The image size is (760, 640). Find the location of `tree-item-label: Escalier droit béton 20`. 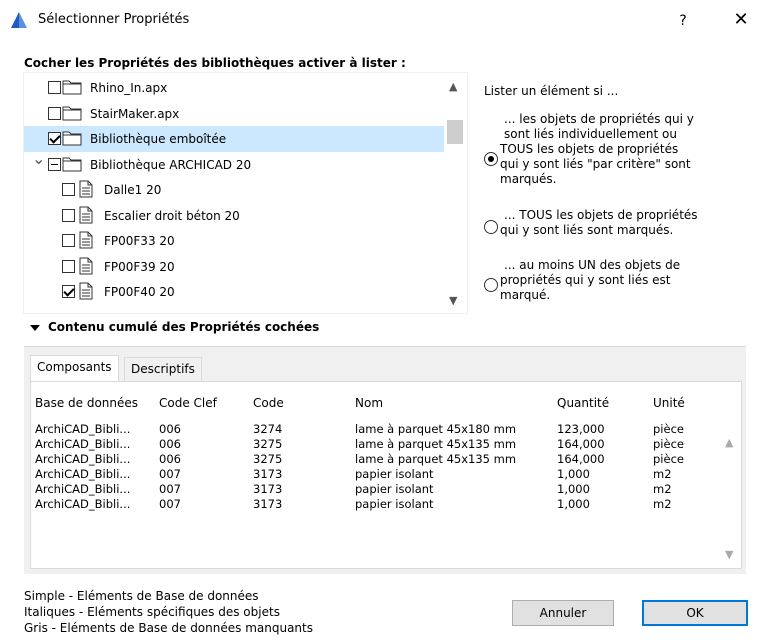

tree-item-label: Escalier droit béton 20 is located at coordinates (172, 215).